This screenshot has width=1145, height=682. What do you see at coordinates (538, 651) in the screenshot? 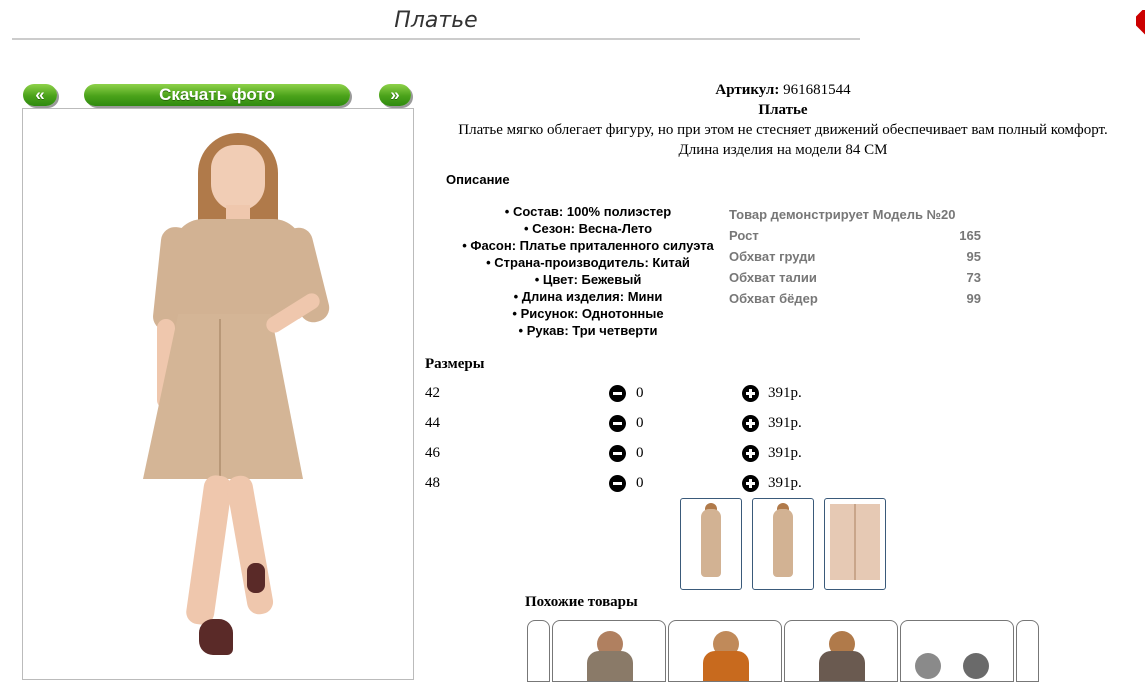
I see `similar-scroll-left` at bounding box center [538, 651].